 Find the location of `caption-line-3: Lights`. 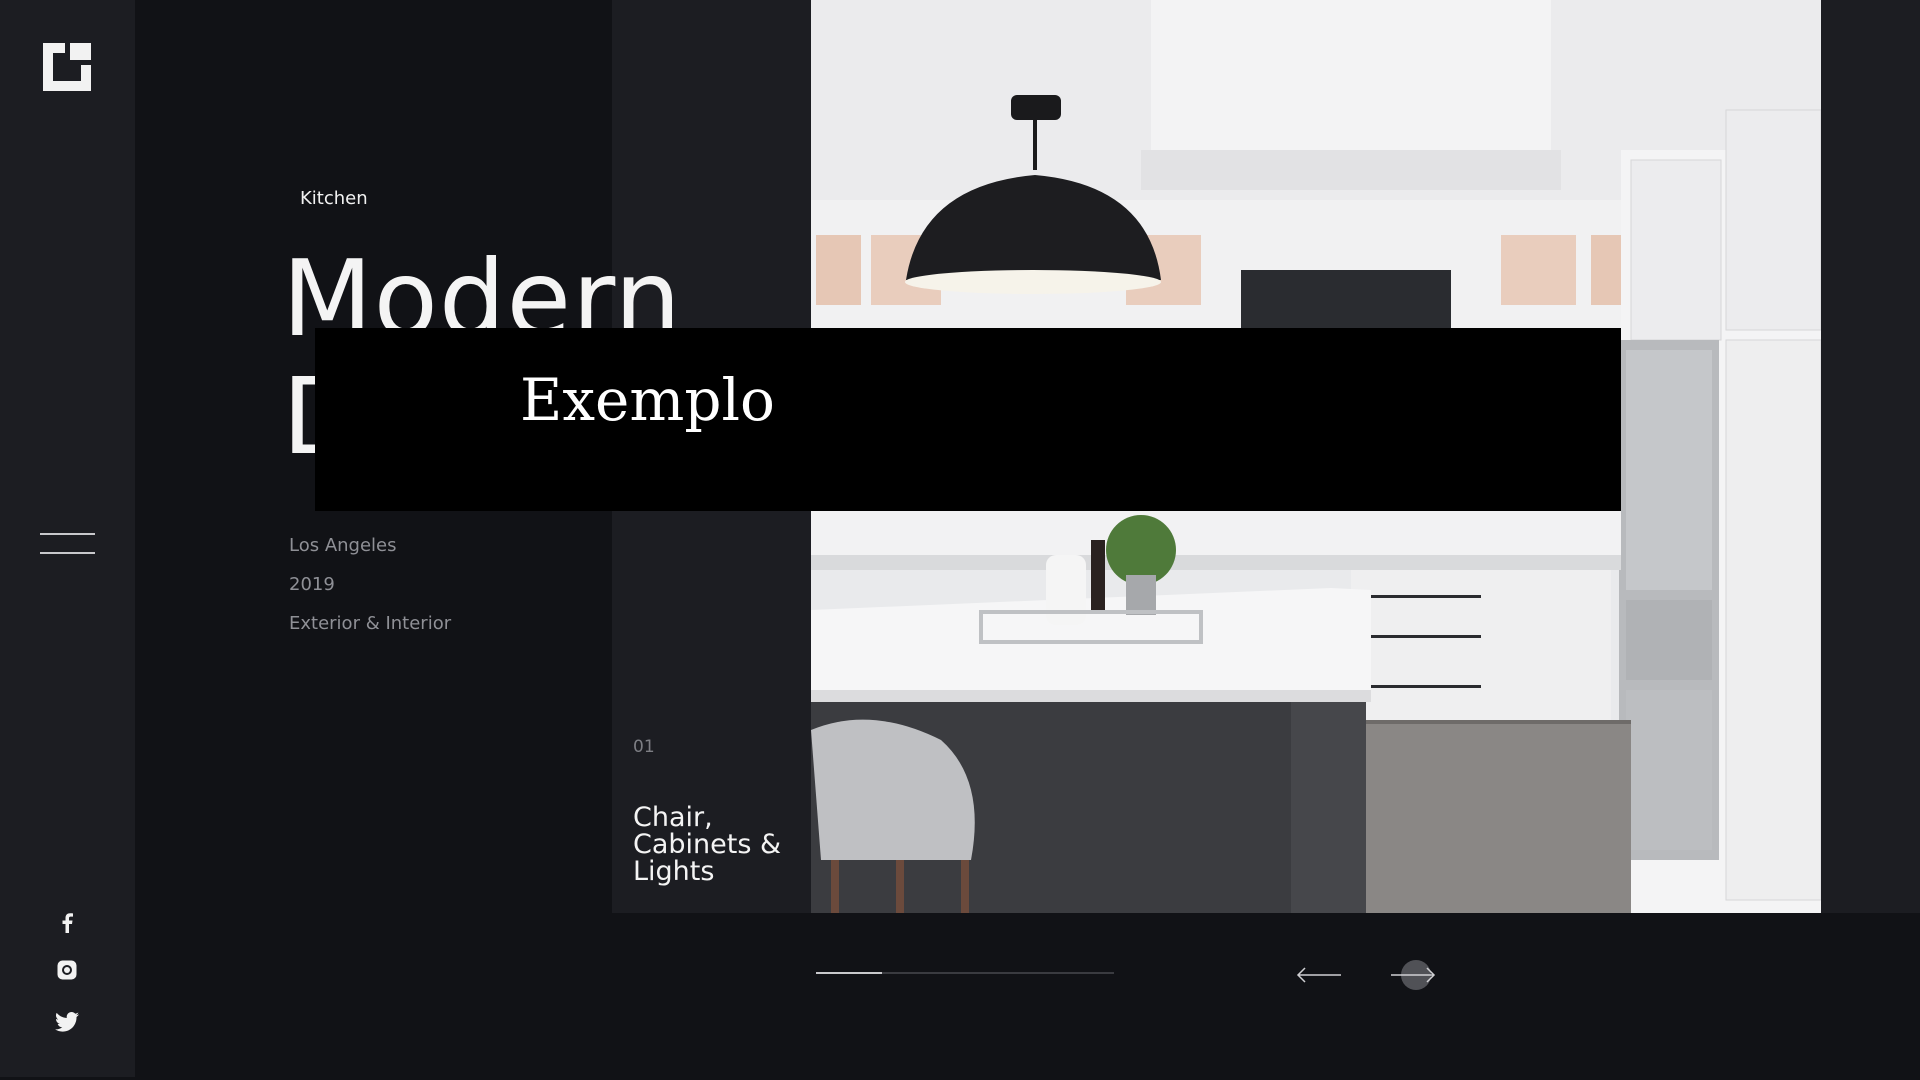

caption-line-3: Lights is located at coordinates (674, 871).